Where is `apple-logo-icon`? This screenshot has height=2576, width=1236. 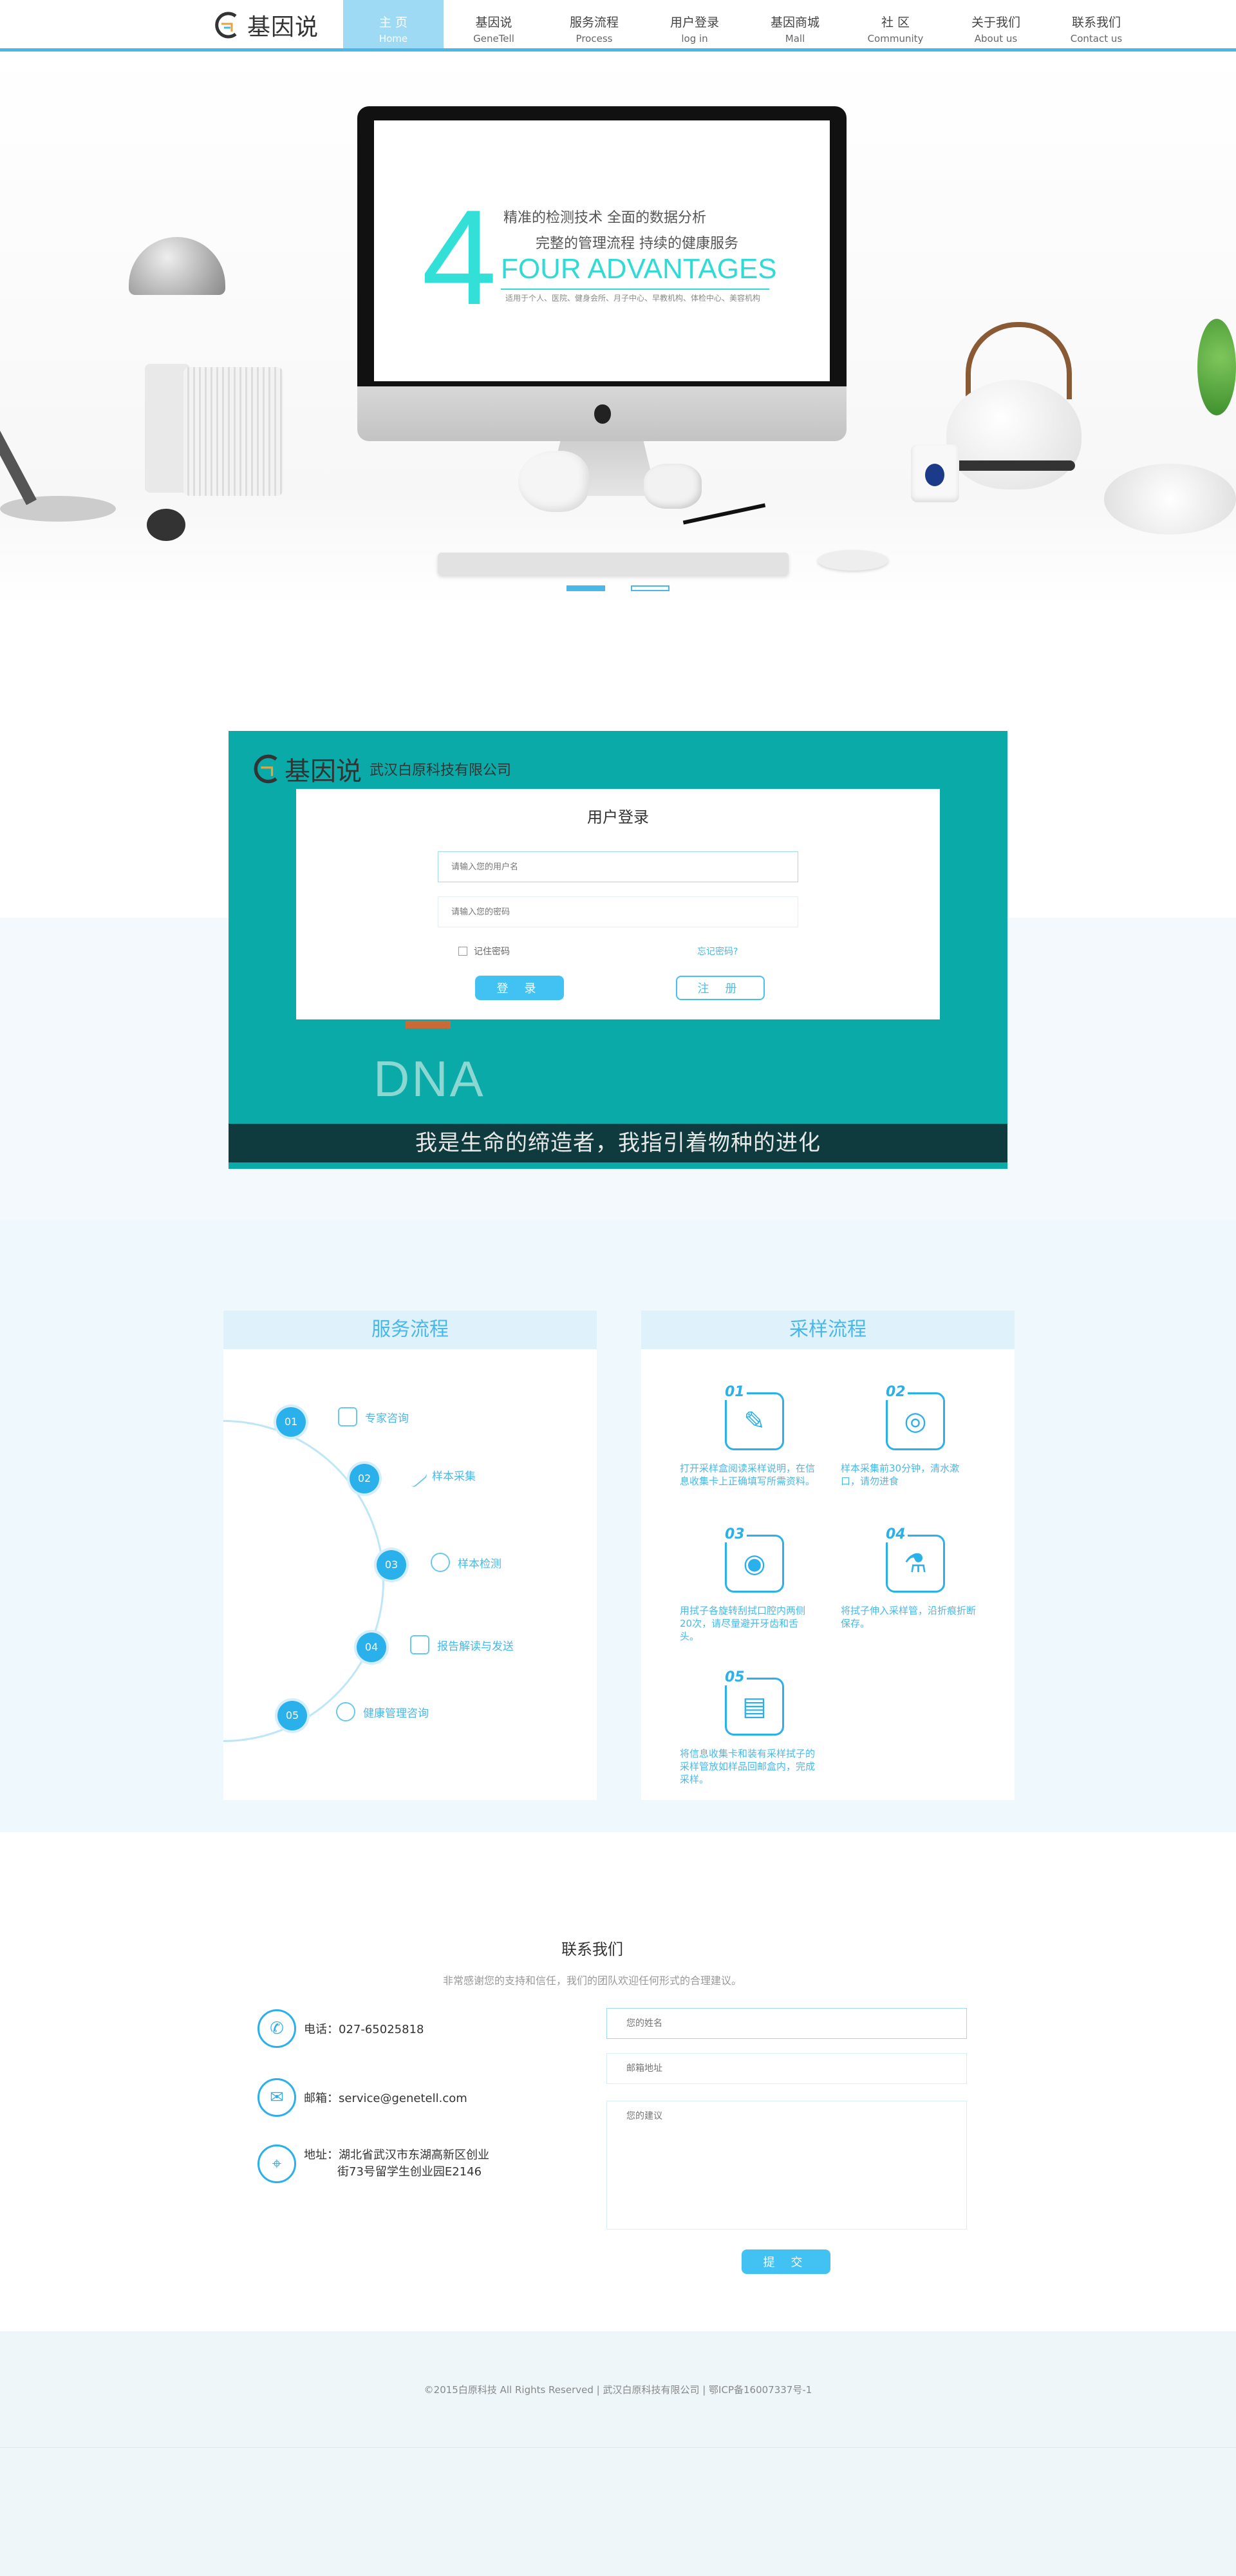
apple-logo-icon is located at coordinates (603, 414).